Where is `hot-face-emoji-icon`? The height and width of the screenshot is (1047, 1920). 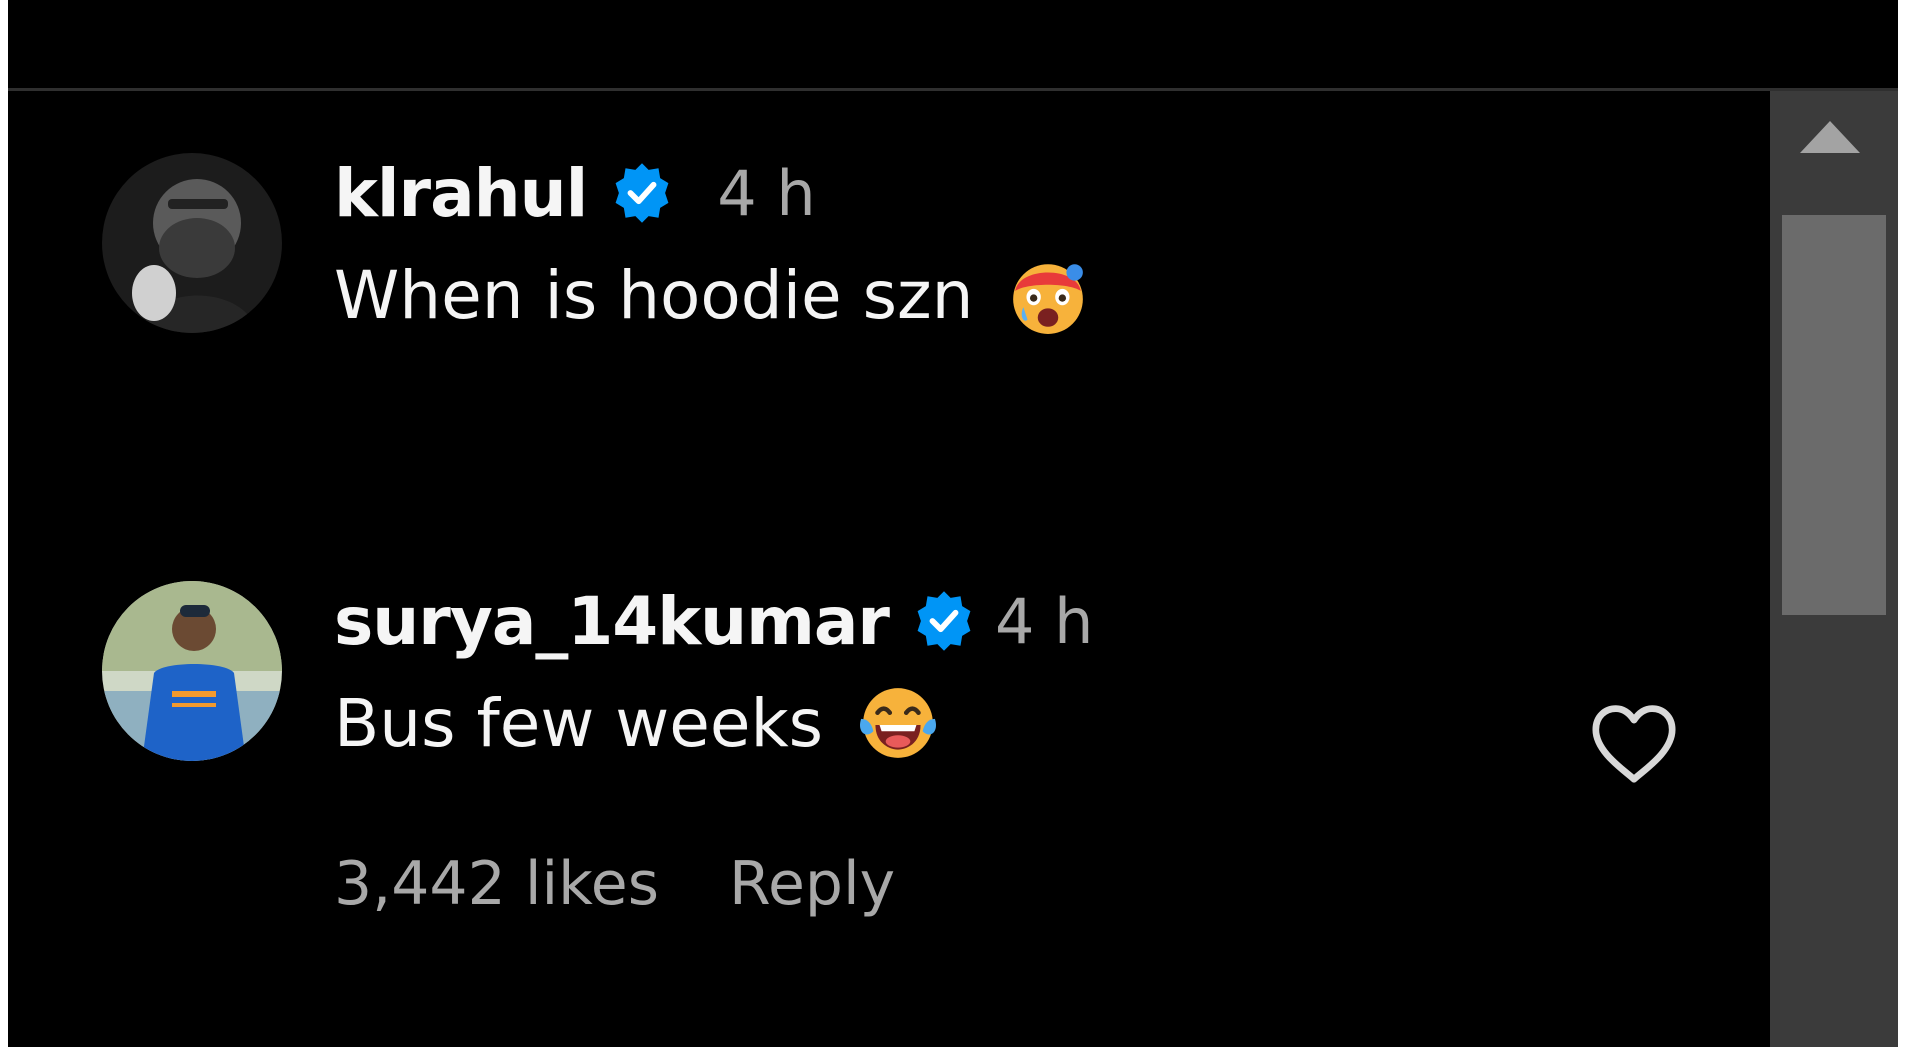 hot-face-emoji-icon is located at coordinates (1048, 295).